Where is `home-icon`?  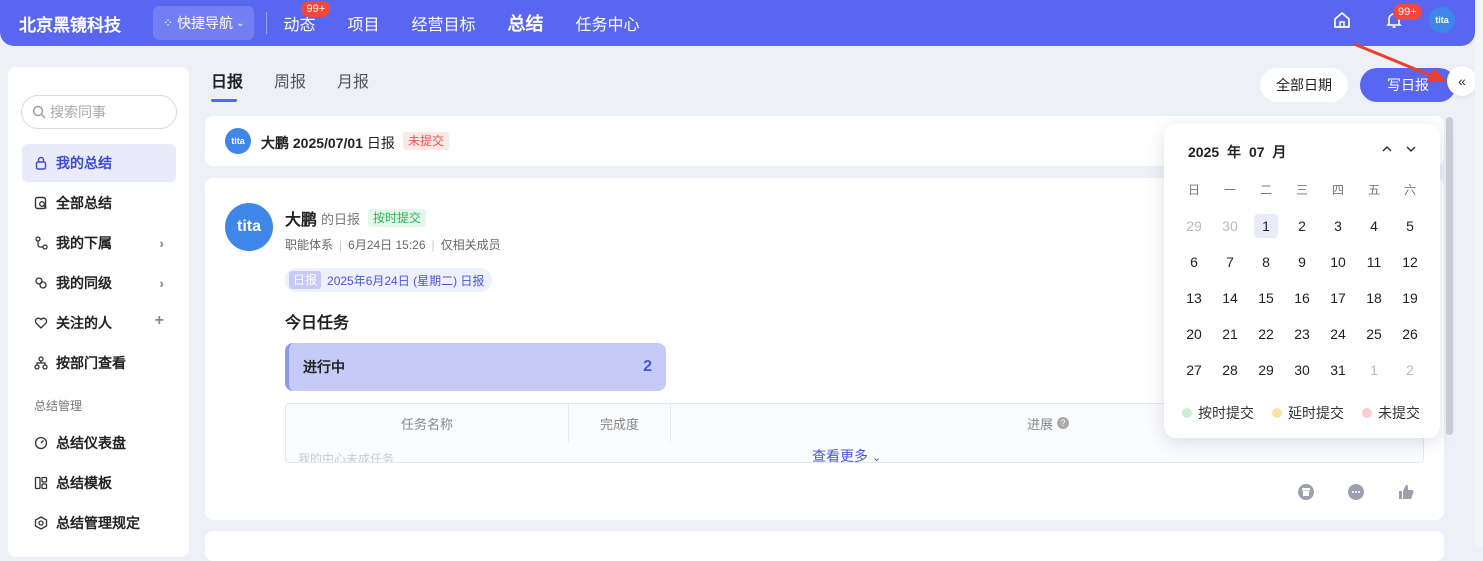 home-icon is located at coordinates (1344, 22).